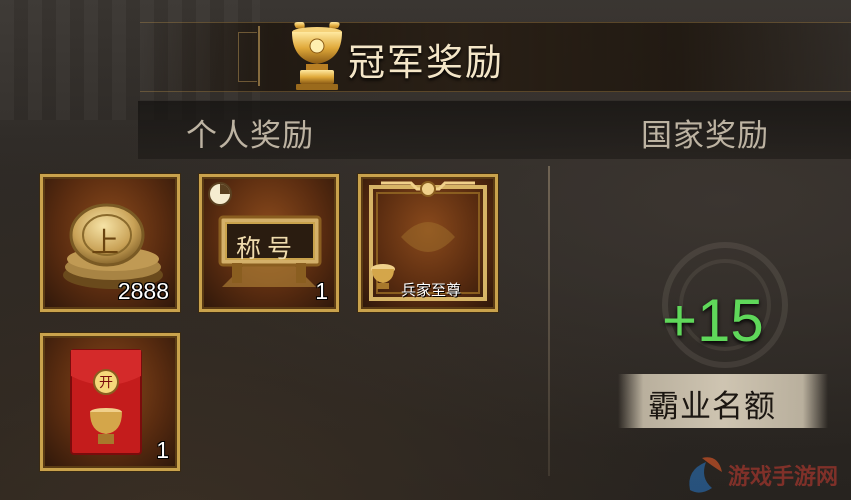 The width and height of the screenshot is (851, 500). Describe the element at coordinates (426, 62) in the screenshot. I see `page-title: 冠军奖励` at that location.